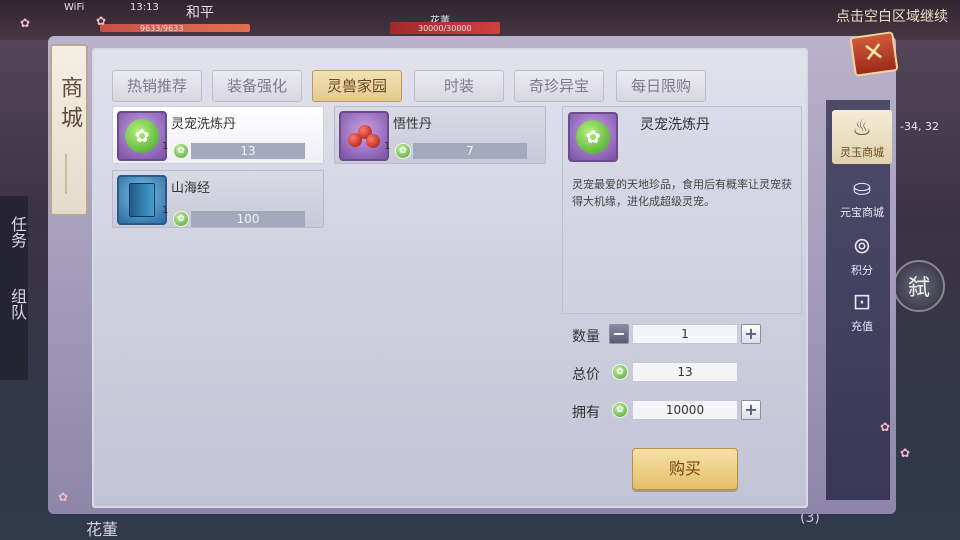 The width and height of the screenshot is (960, 540). I want to click on blue-book-icon, so click(142, 200).